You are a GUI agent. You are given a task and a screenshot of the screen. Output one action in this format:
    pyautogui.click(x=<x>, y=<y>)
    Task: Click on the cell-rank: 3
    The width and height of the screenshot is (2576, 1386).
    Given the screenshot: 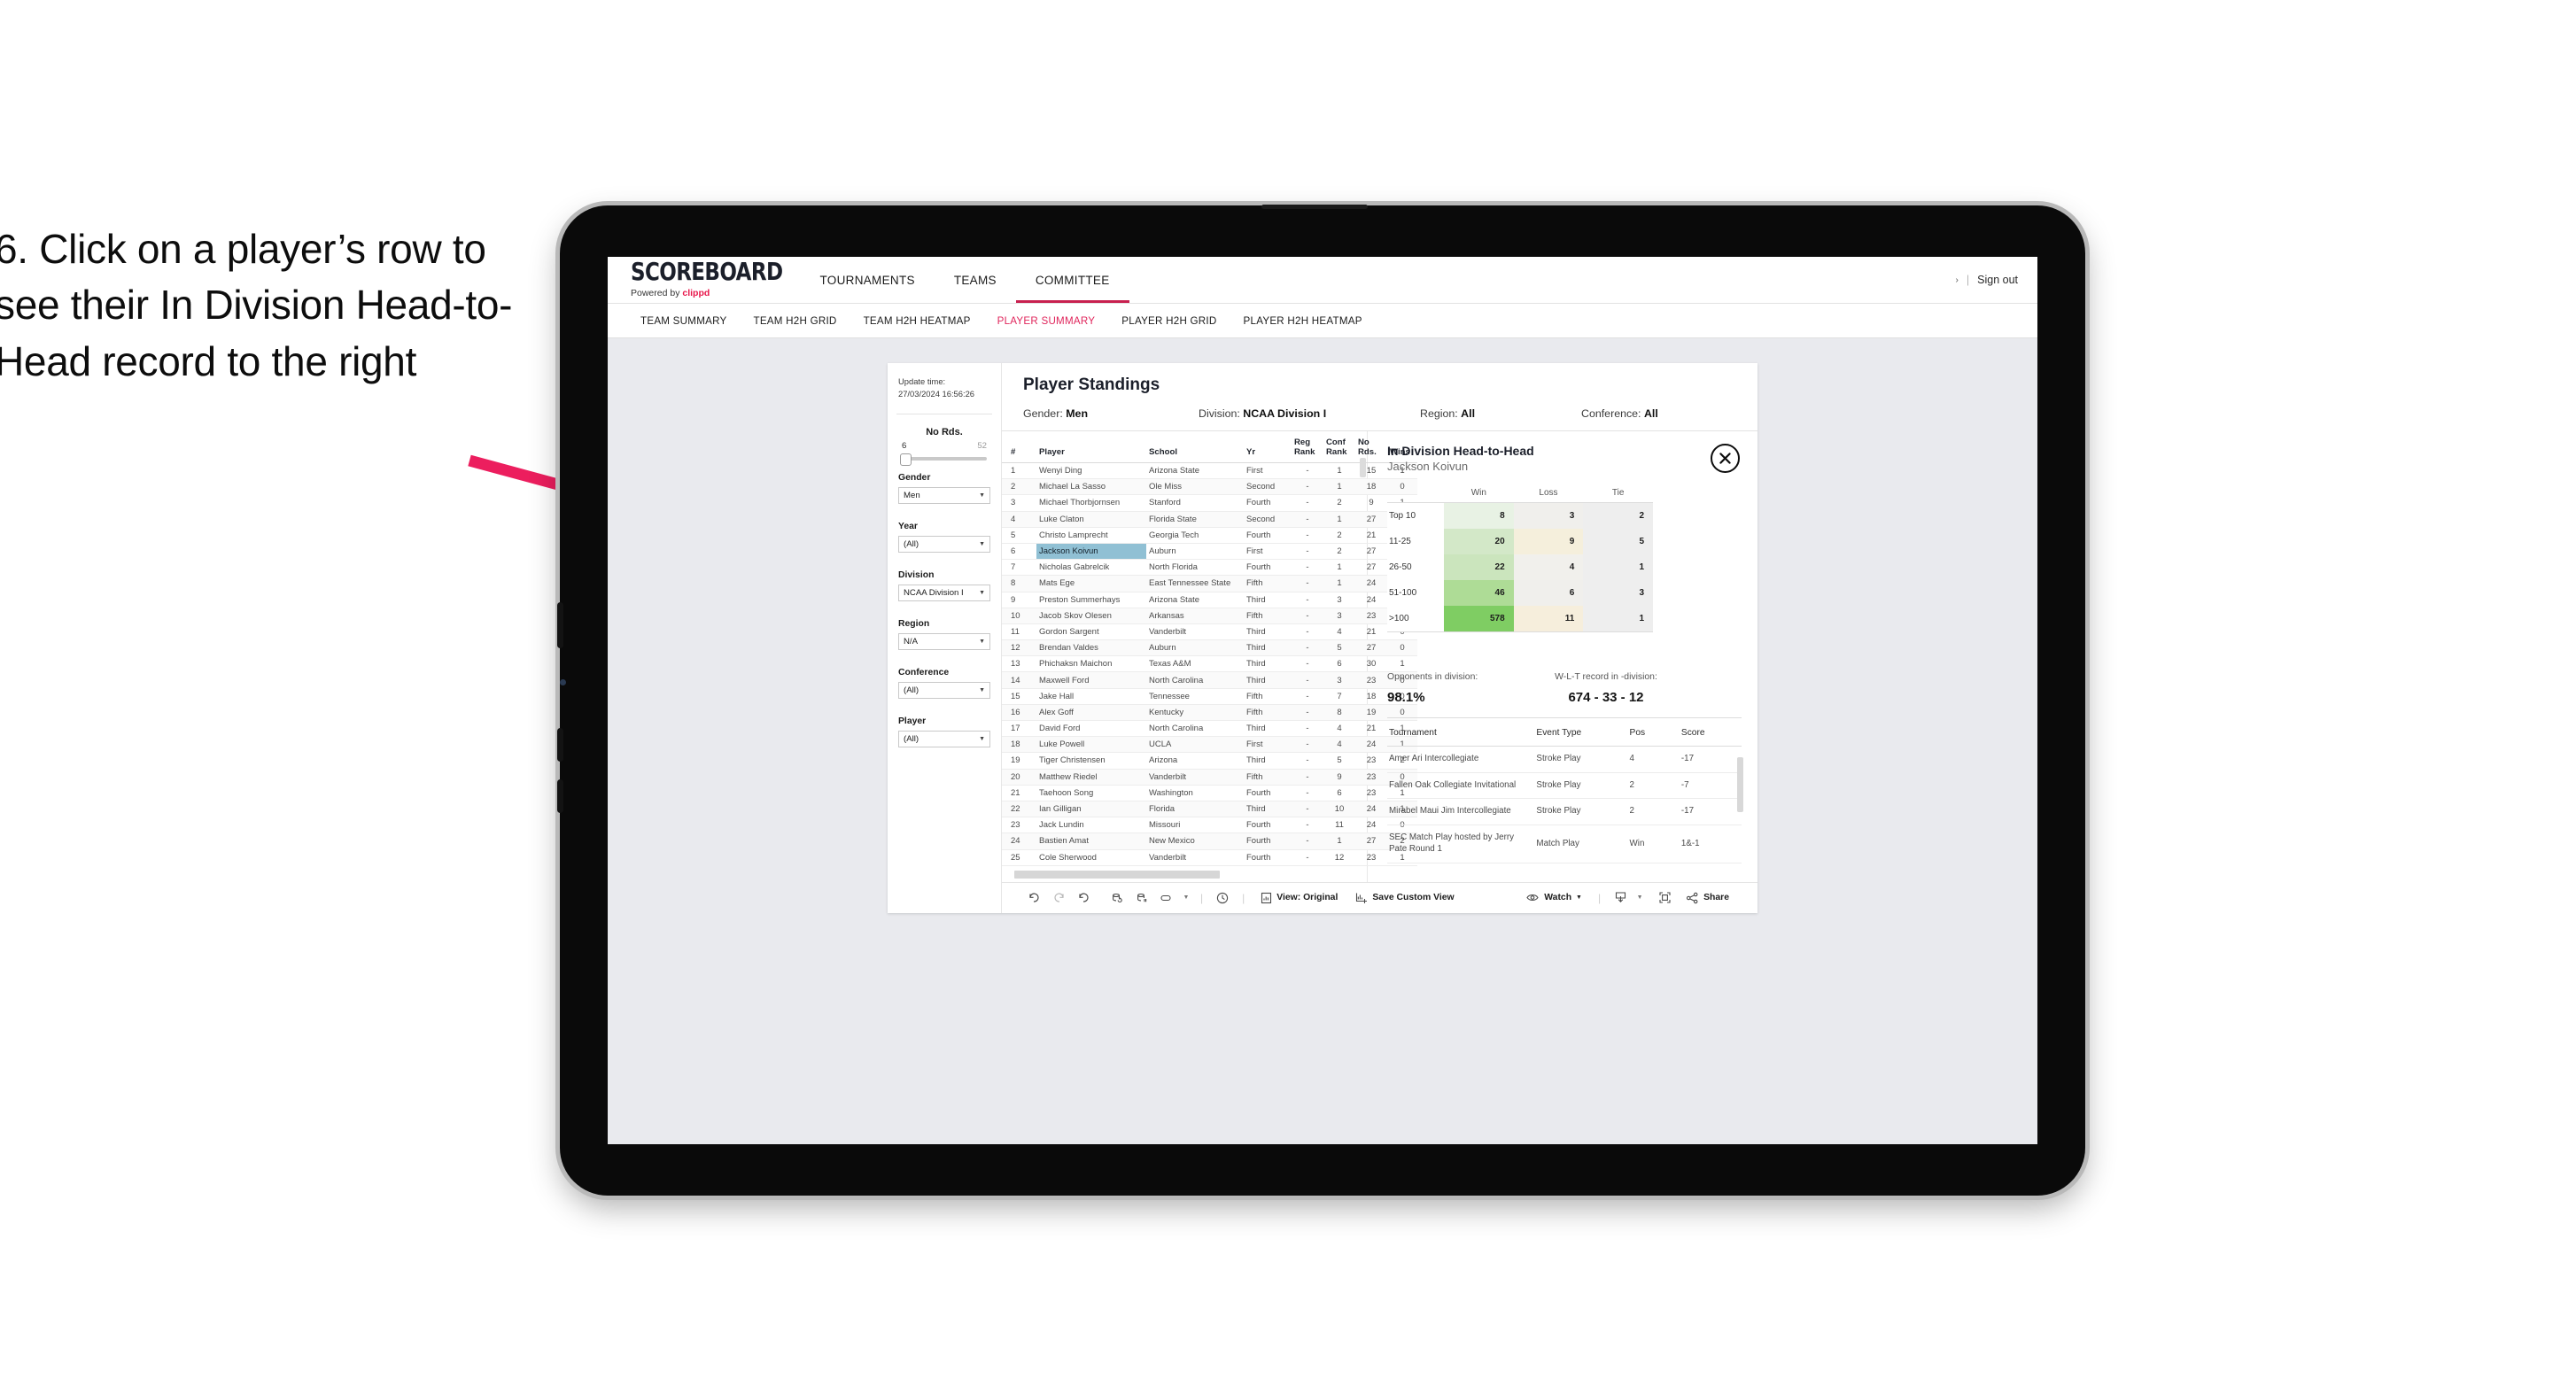 What is the action you would take?
    pyautogui.click(x=1019, y=503)
    